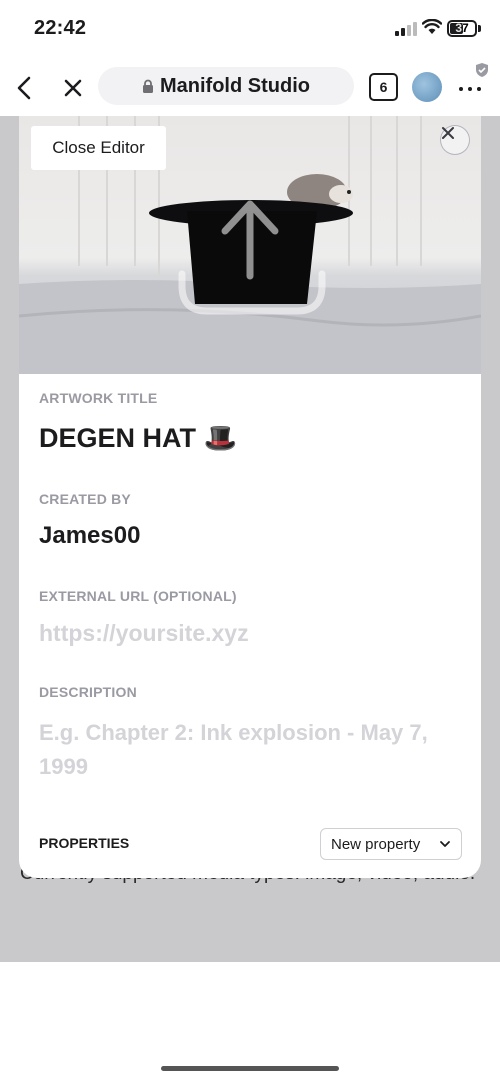 Image resolution: width=500 pixels, height=1082 pixels. What do you see at coordinates (25, 88) in the screenshot?
I see `back-chevron-icon` at bounding box center [25, 88].